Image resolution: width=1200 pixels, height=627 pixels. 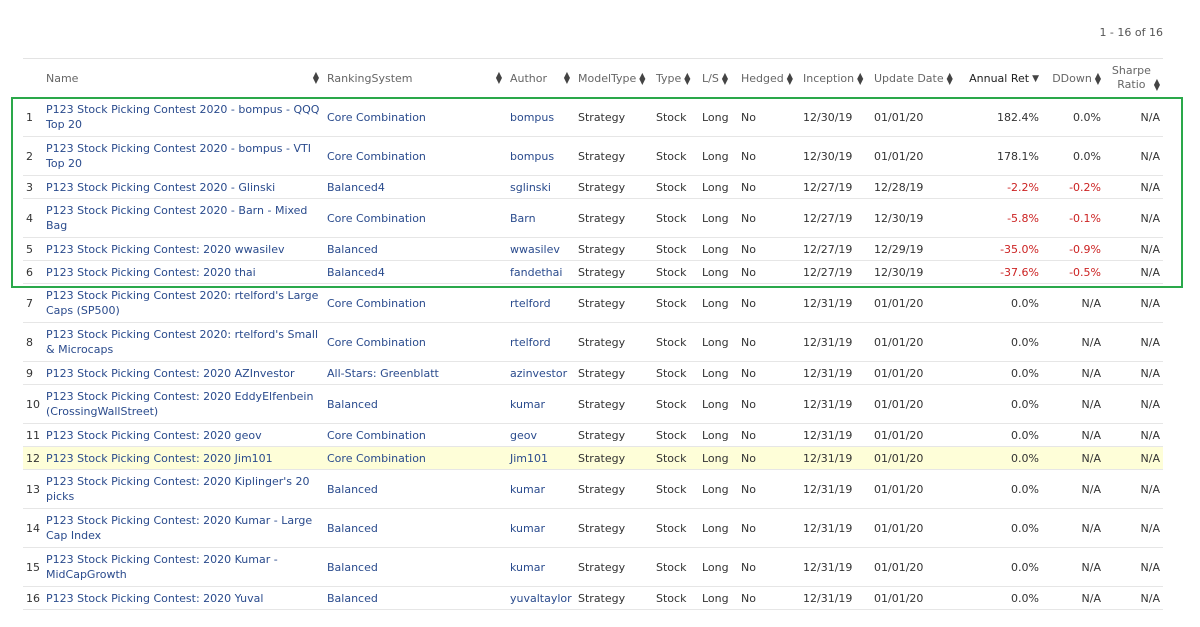 I want to click on header-author: Author ▲ ▼, so click(x=541, y=78).